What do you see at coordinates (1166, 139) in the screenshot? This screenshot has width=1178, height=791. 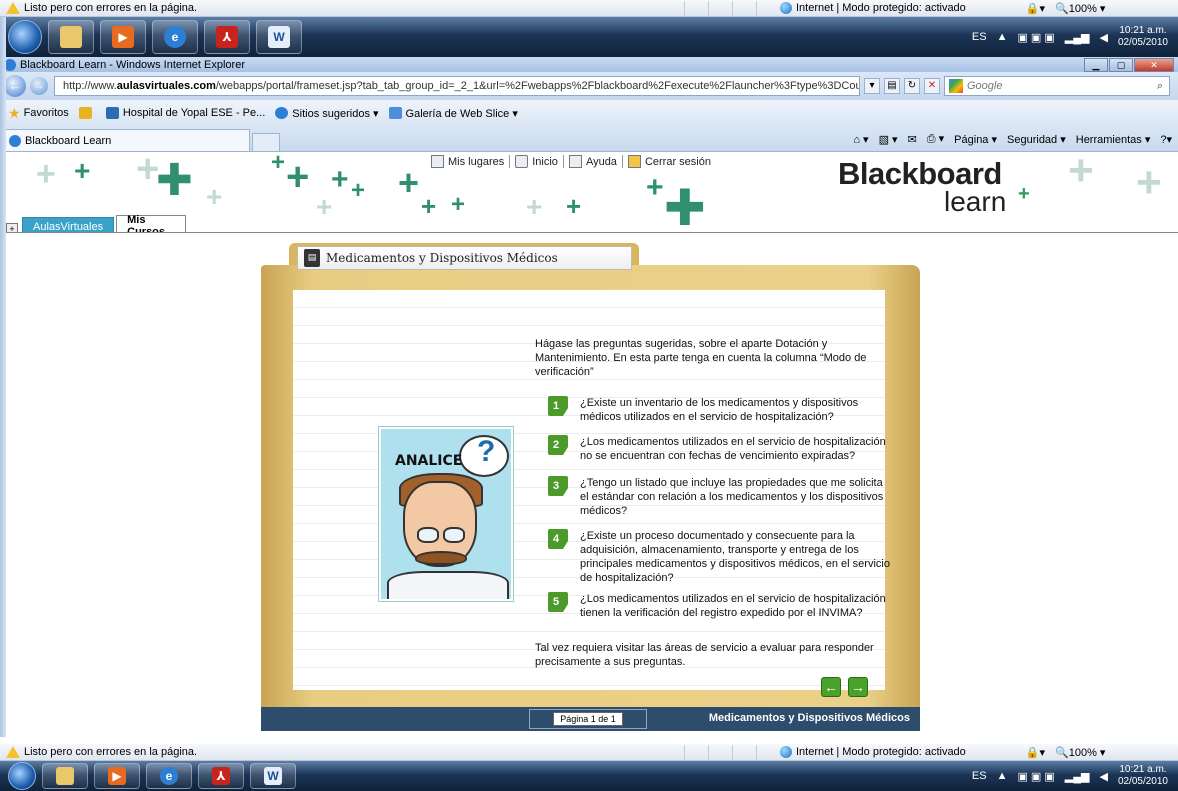 I see `help-icon: ?▾` at bounding box center [1166, 139].